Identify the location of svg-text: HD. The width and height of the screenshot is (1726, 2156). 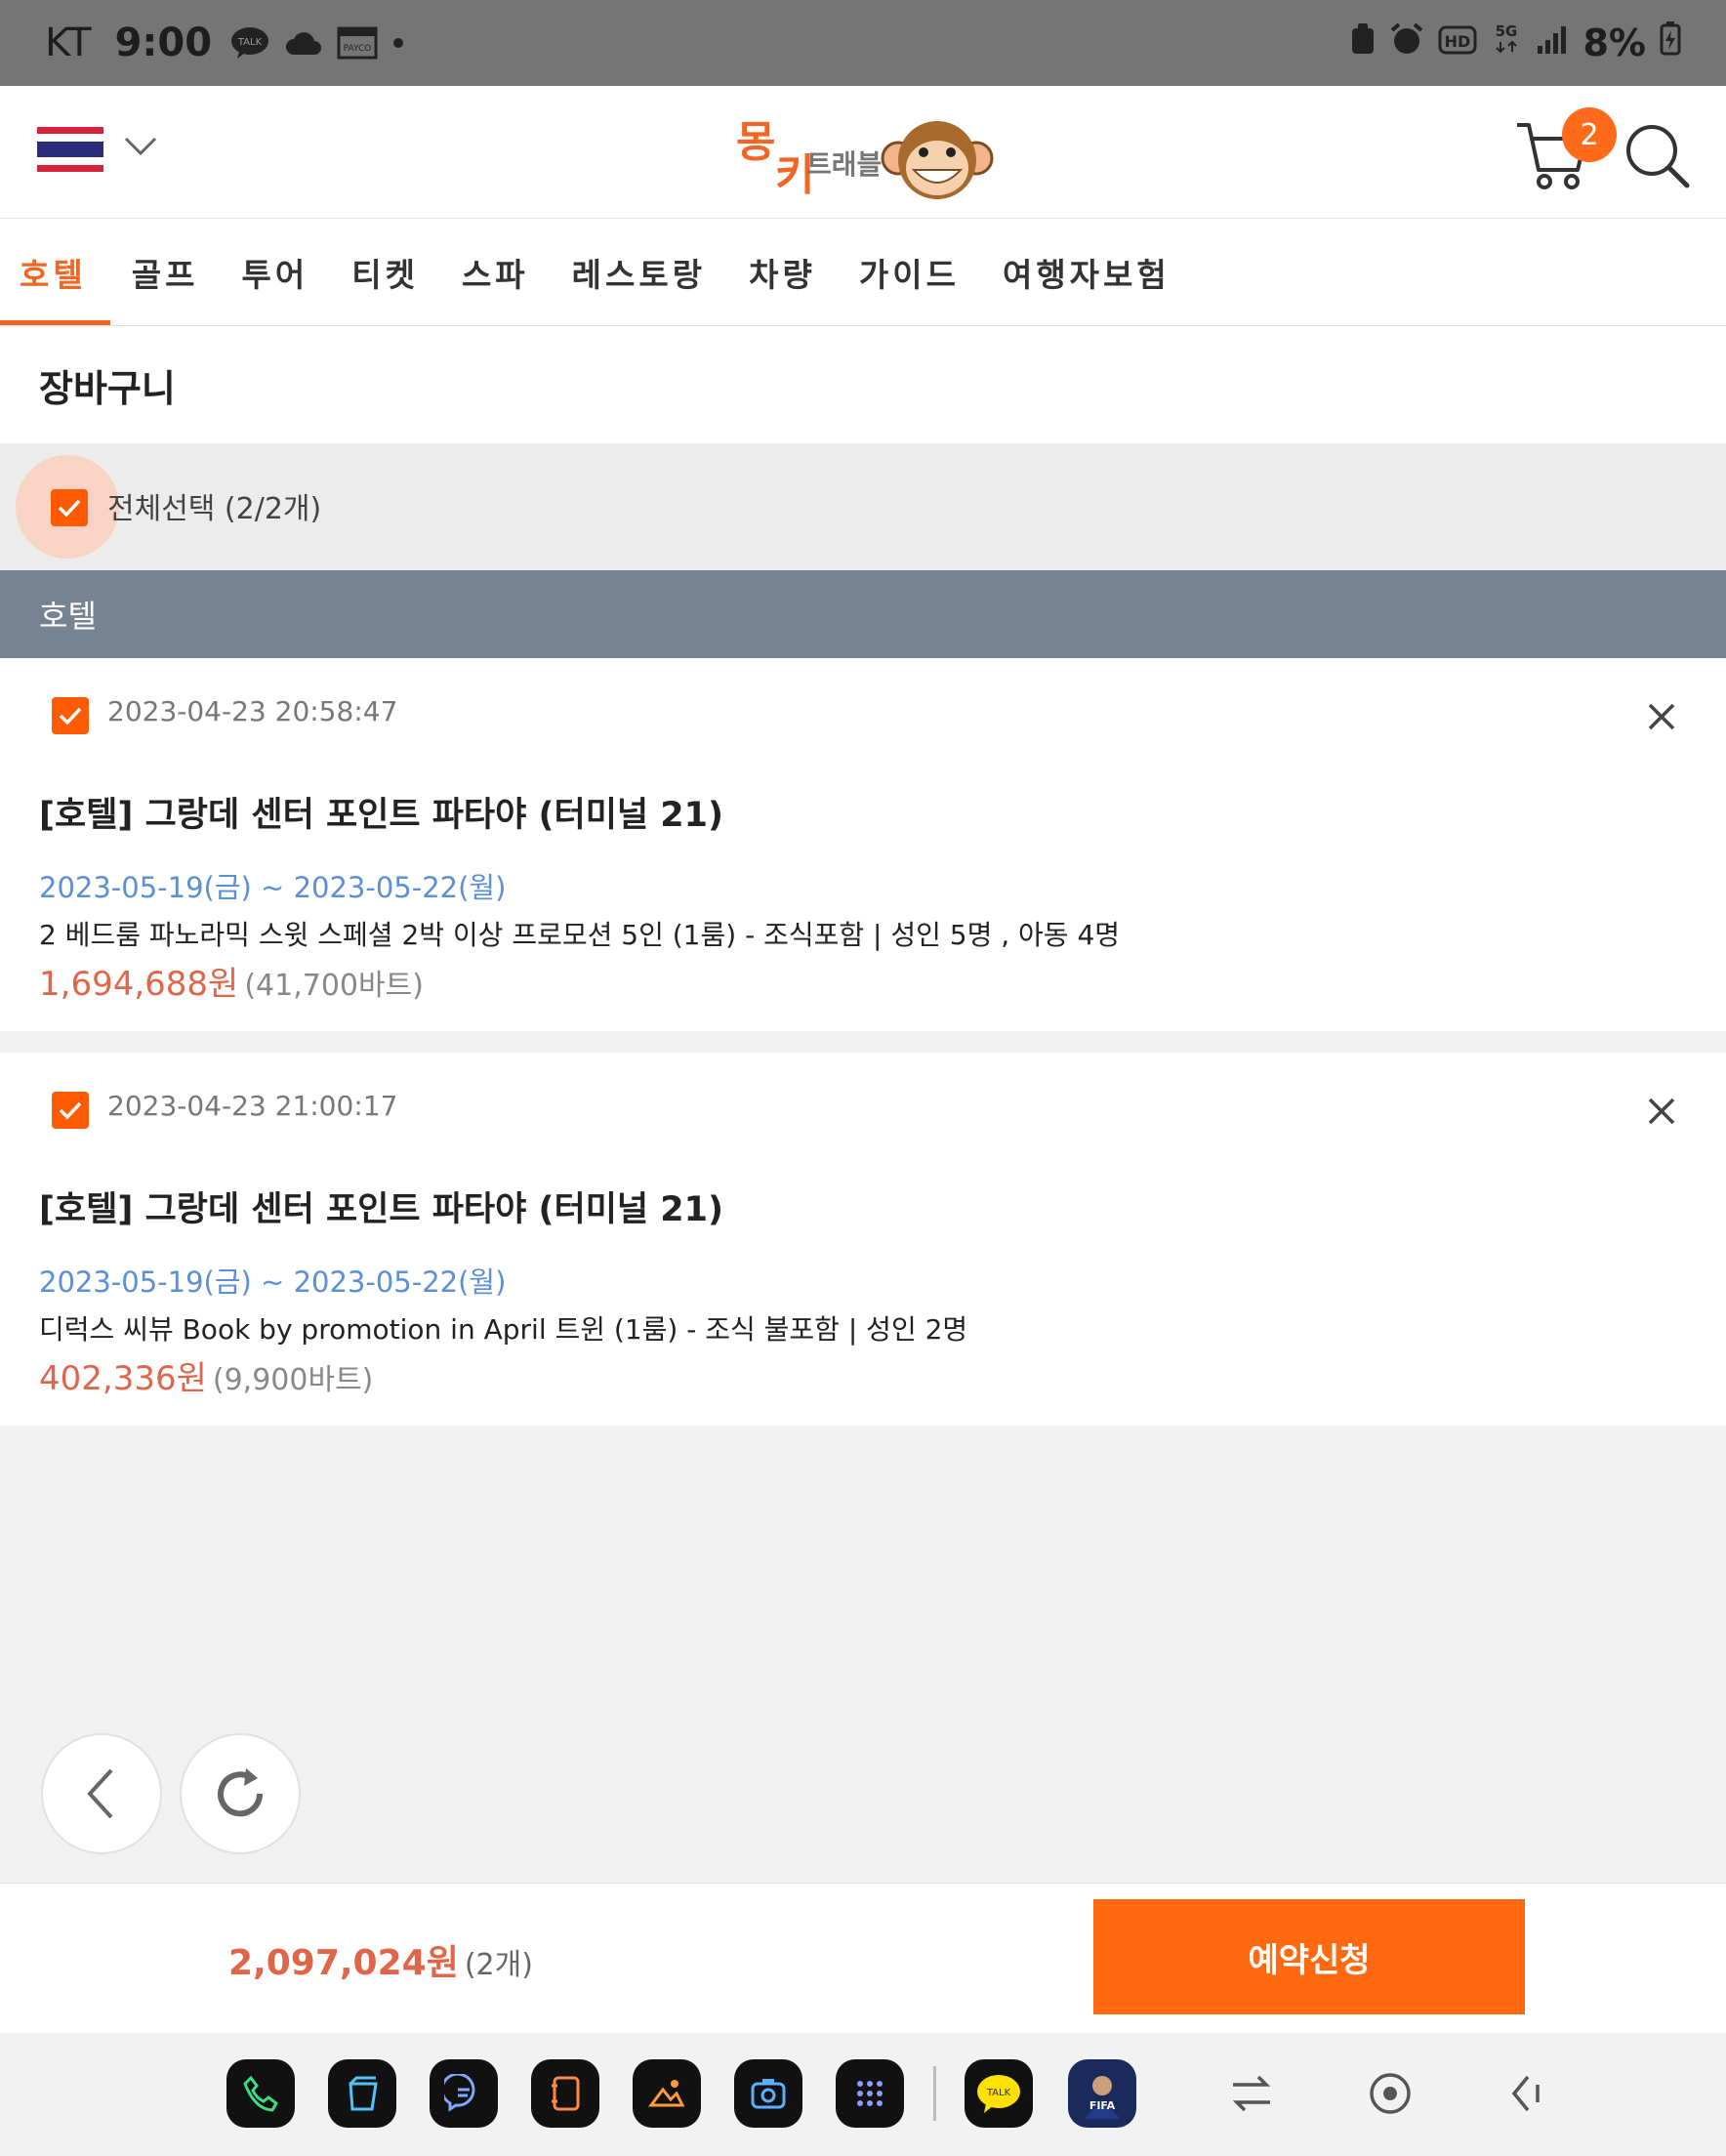
(1458, 42).